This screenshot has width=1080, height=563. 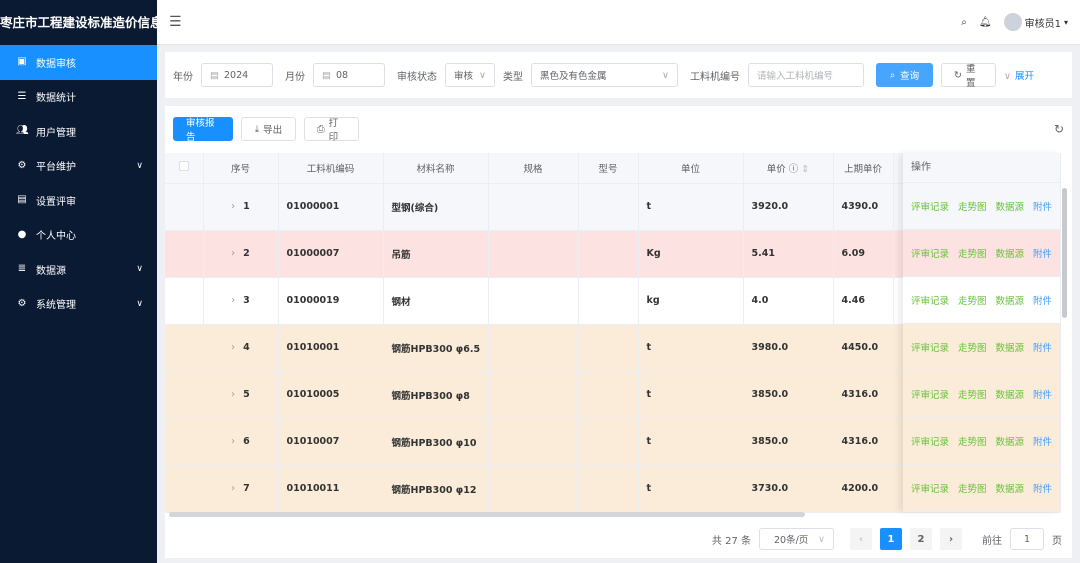 What do you see at coordinates (863, 348) in the screenshot?
I see `cell-prev: 4450.0` at bounding box center [863, 348].